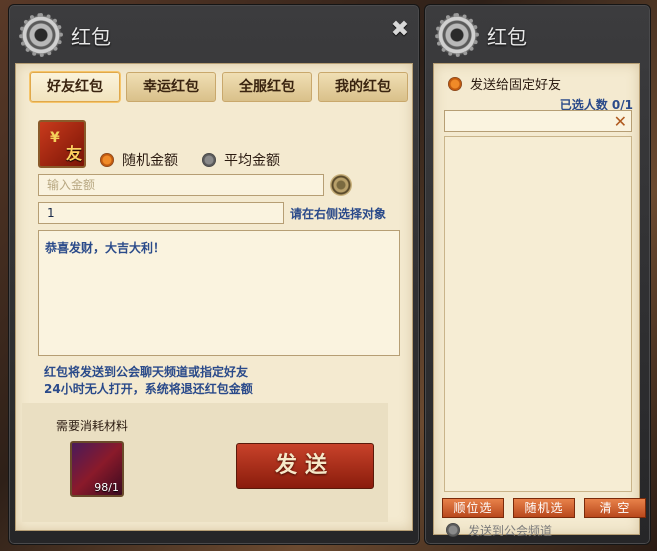 The height and width of the screenshot is (551, 657). Describe the element at coordinates (537, 32) in the screenshot. I see `title-bar: 红包` at that location.